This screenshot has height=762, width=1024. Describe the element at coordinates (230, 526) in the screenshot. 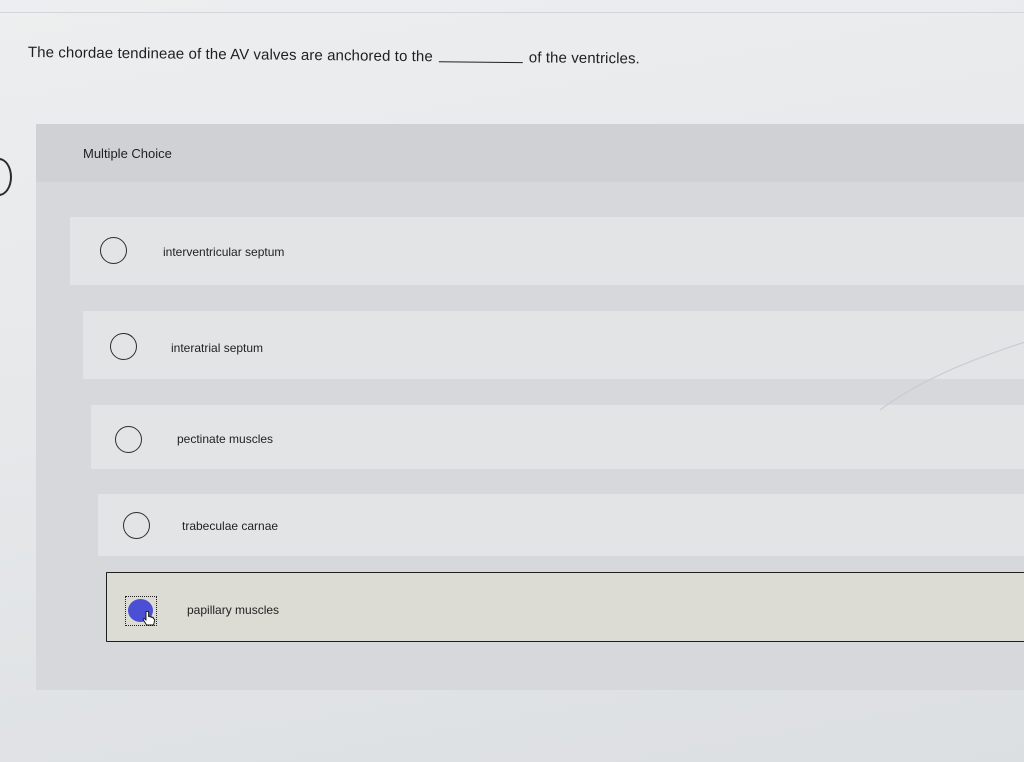

I see `option-label: trabeculae carnae` at that location.